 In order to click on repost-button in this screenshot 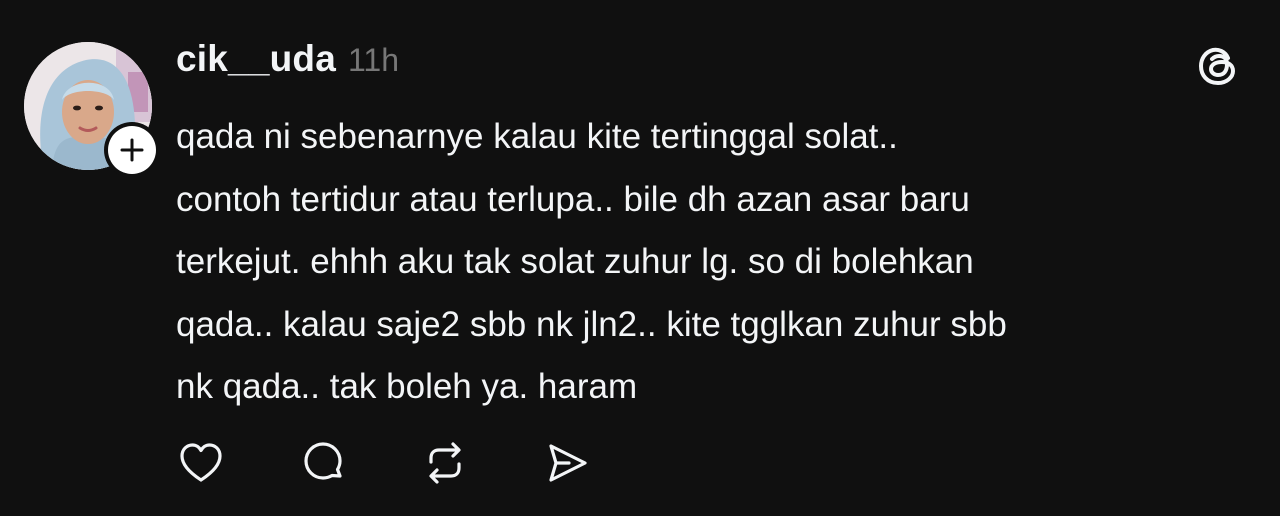, I will do `click(445, 463)`.